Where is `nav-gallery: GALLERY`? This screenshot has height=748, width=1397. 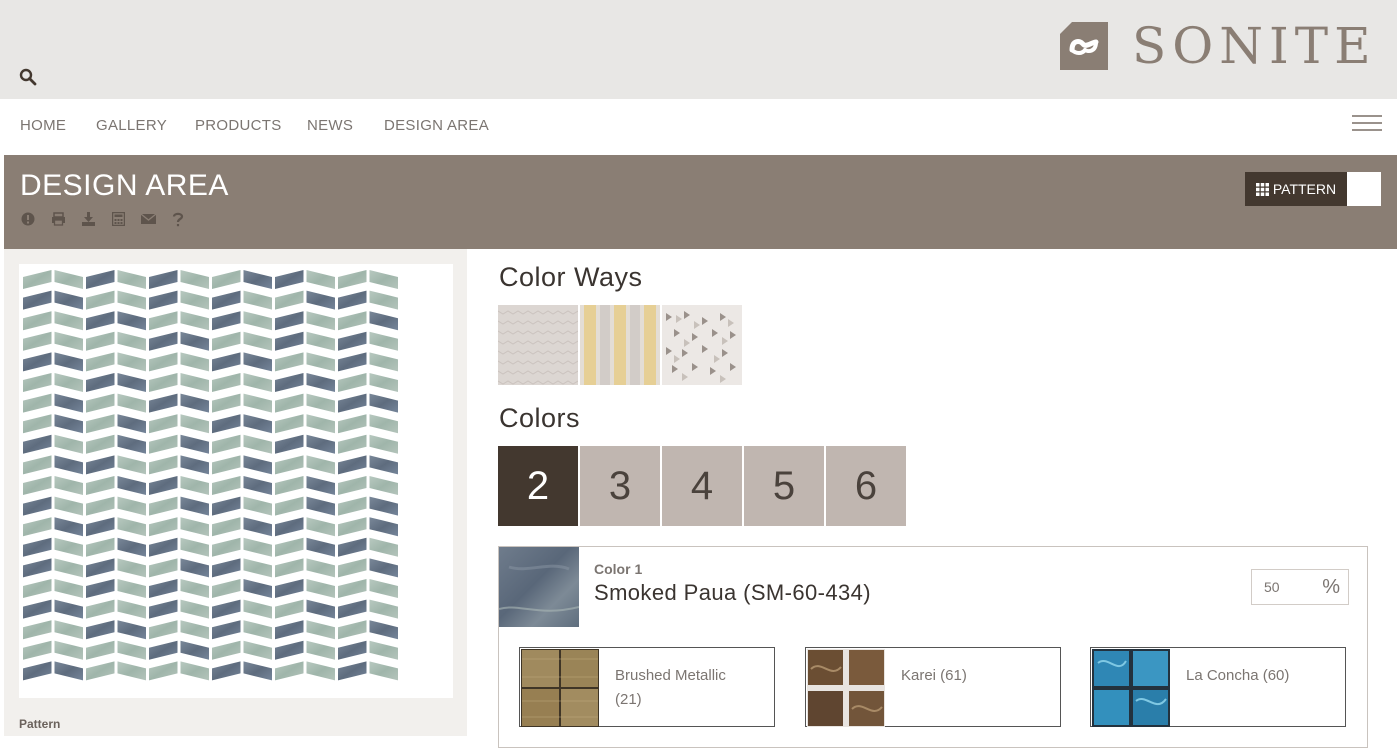
nav-gallery: GALLERY is located at coordinates (131, 125).